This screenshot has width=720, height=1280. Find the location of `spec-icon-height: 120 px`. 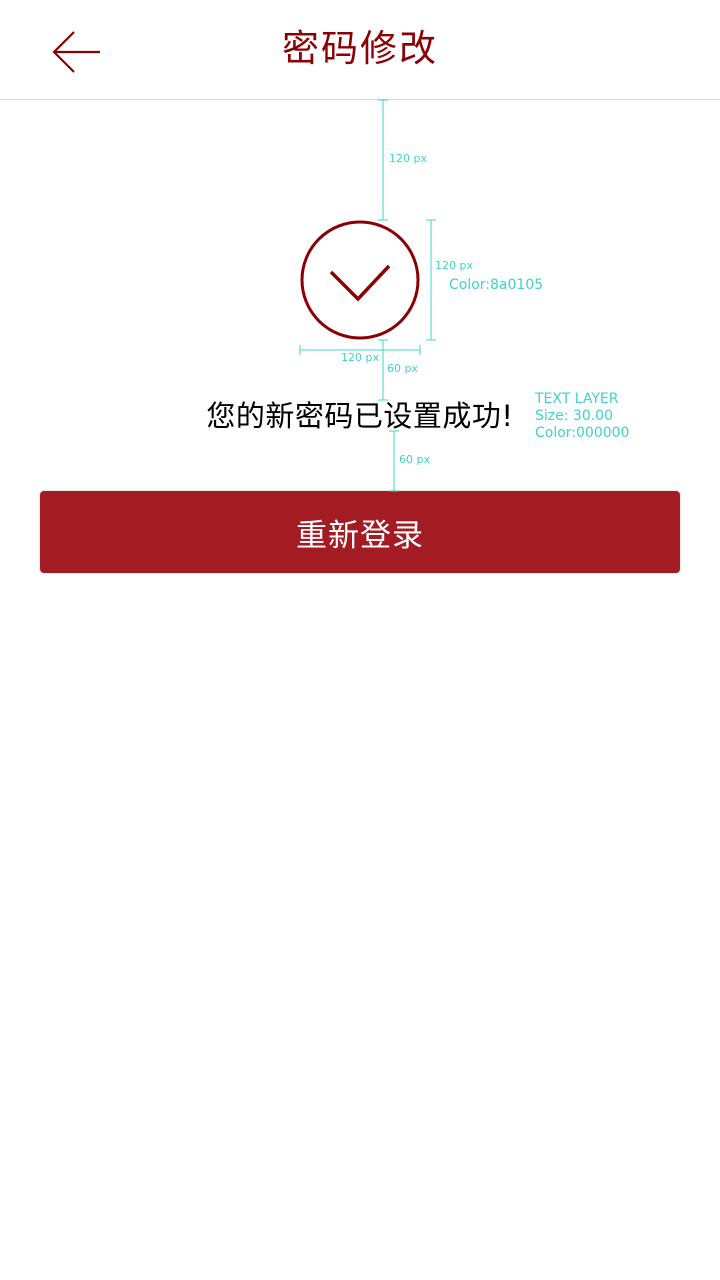

spec-icon-height: 120 px is located at coordinates (454, 265).